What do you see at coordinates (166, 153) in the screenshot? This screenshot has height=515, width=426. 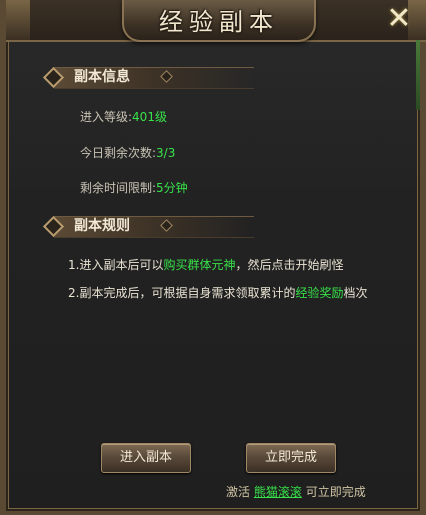 I see `remaining-times-value: 3/3` at bounding box center [166, 153].